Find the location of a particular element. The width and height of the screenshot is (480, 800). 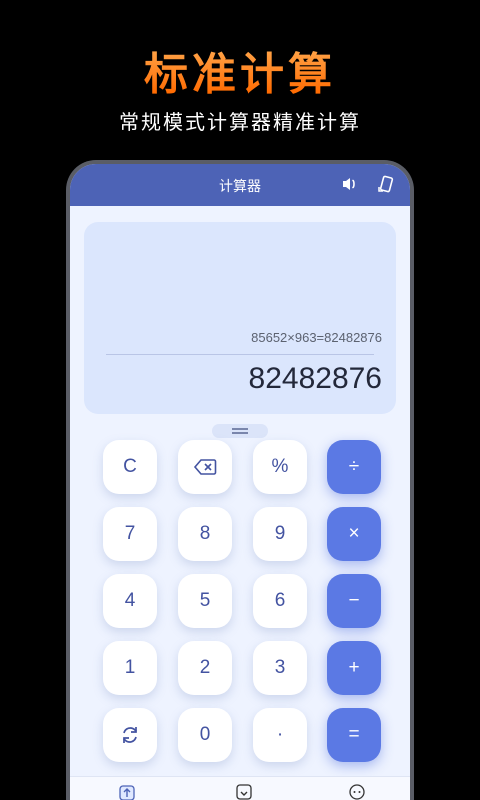

upload-icon is located at coordinates (127, 791).